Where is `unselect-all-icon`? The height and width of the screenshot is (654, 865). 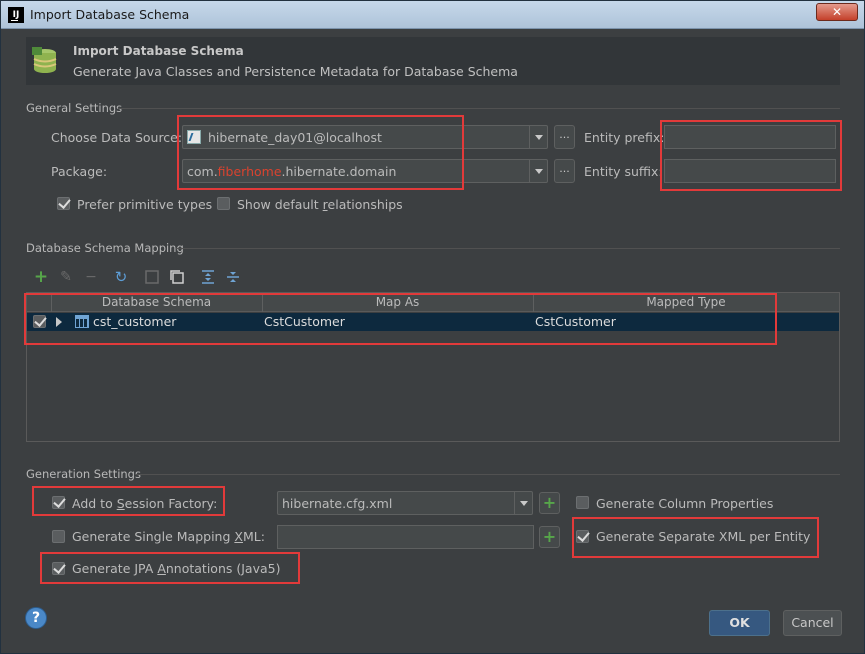
unselect-all-icon is located at coordinates (152, 277).